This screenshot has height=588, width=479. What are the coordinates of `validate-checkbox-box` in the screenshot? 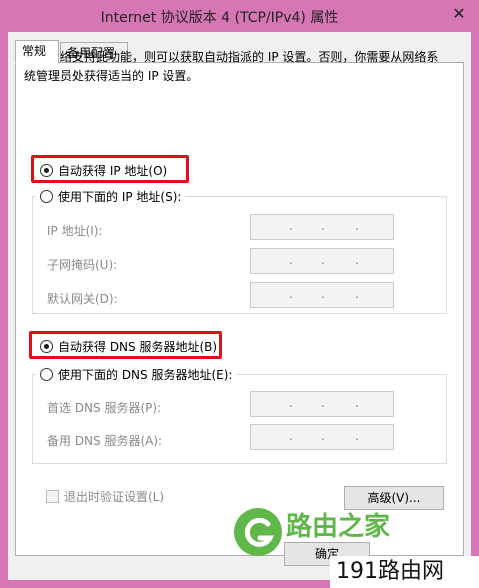 It's located at (52, 496).